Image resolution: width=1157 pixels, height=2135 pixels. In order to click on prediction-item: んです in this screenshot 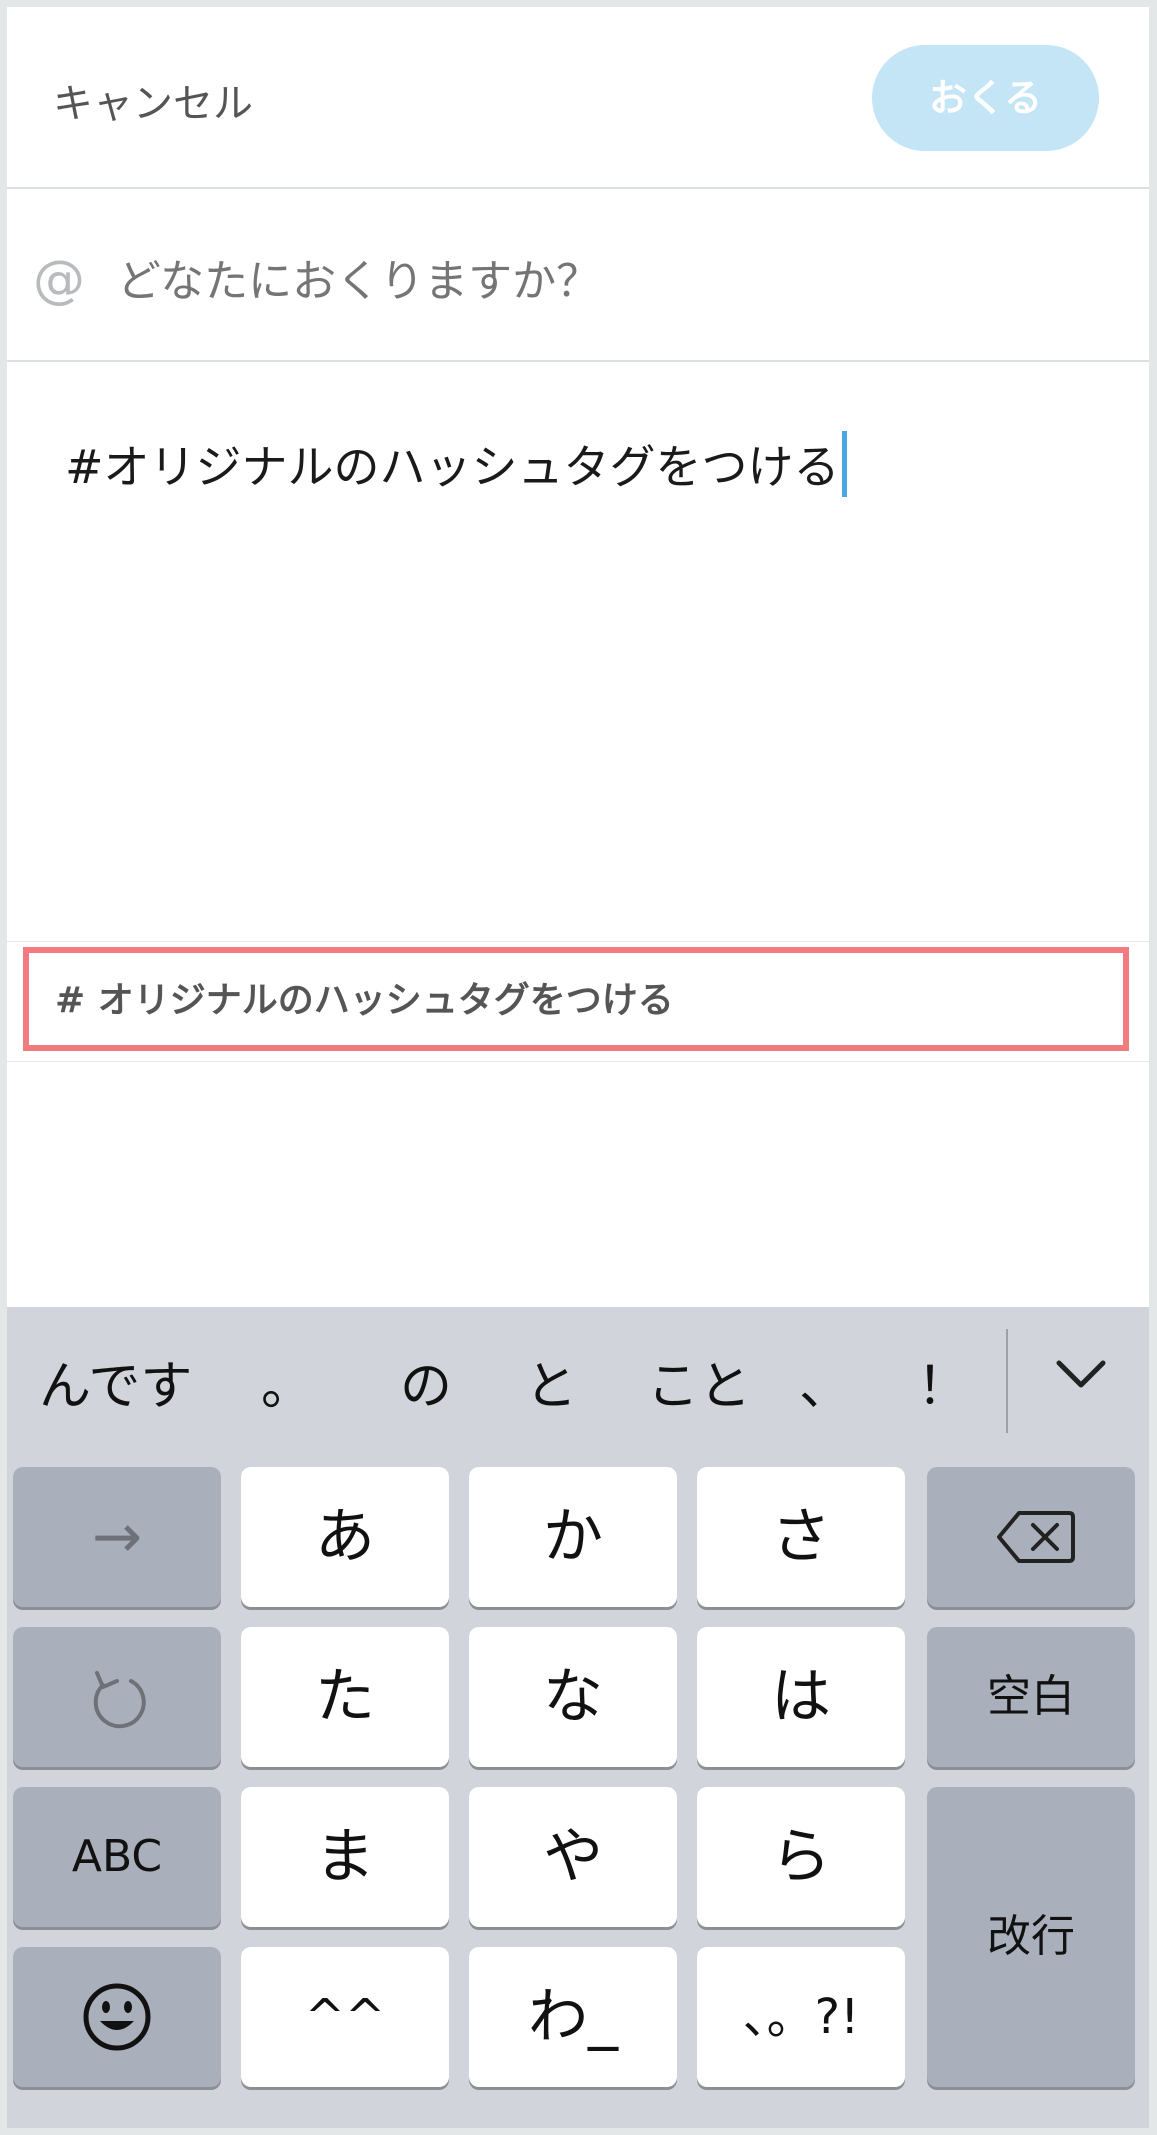, I will do `click(115, 1387)`.